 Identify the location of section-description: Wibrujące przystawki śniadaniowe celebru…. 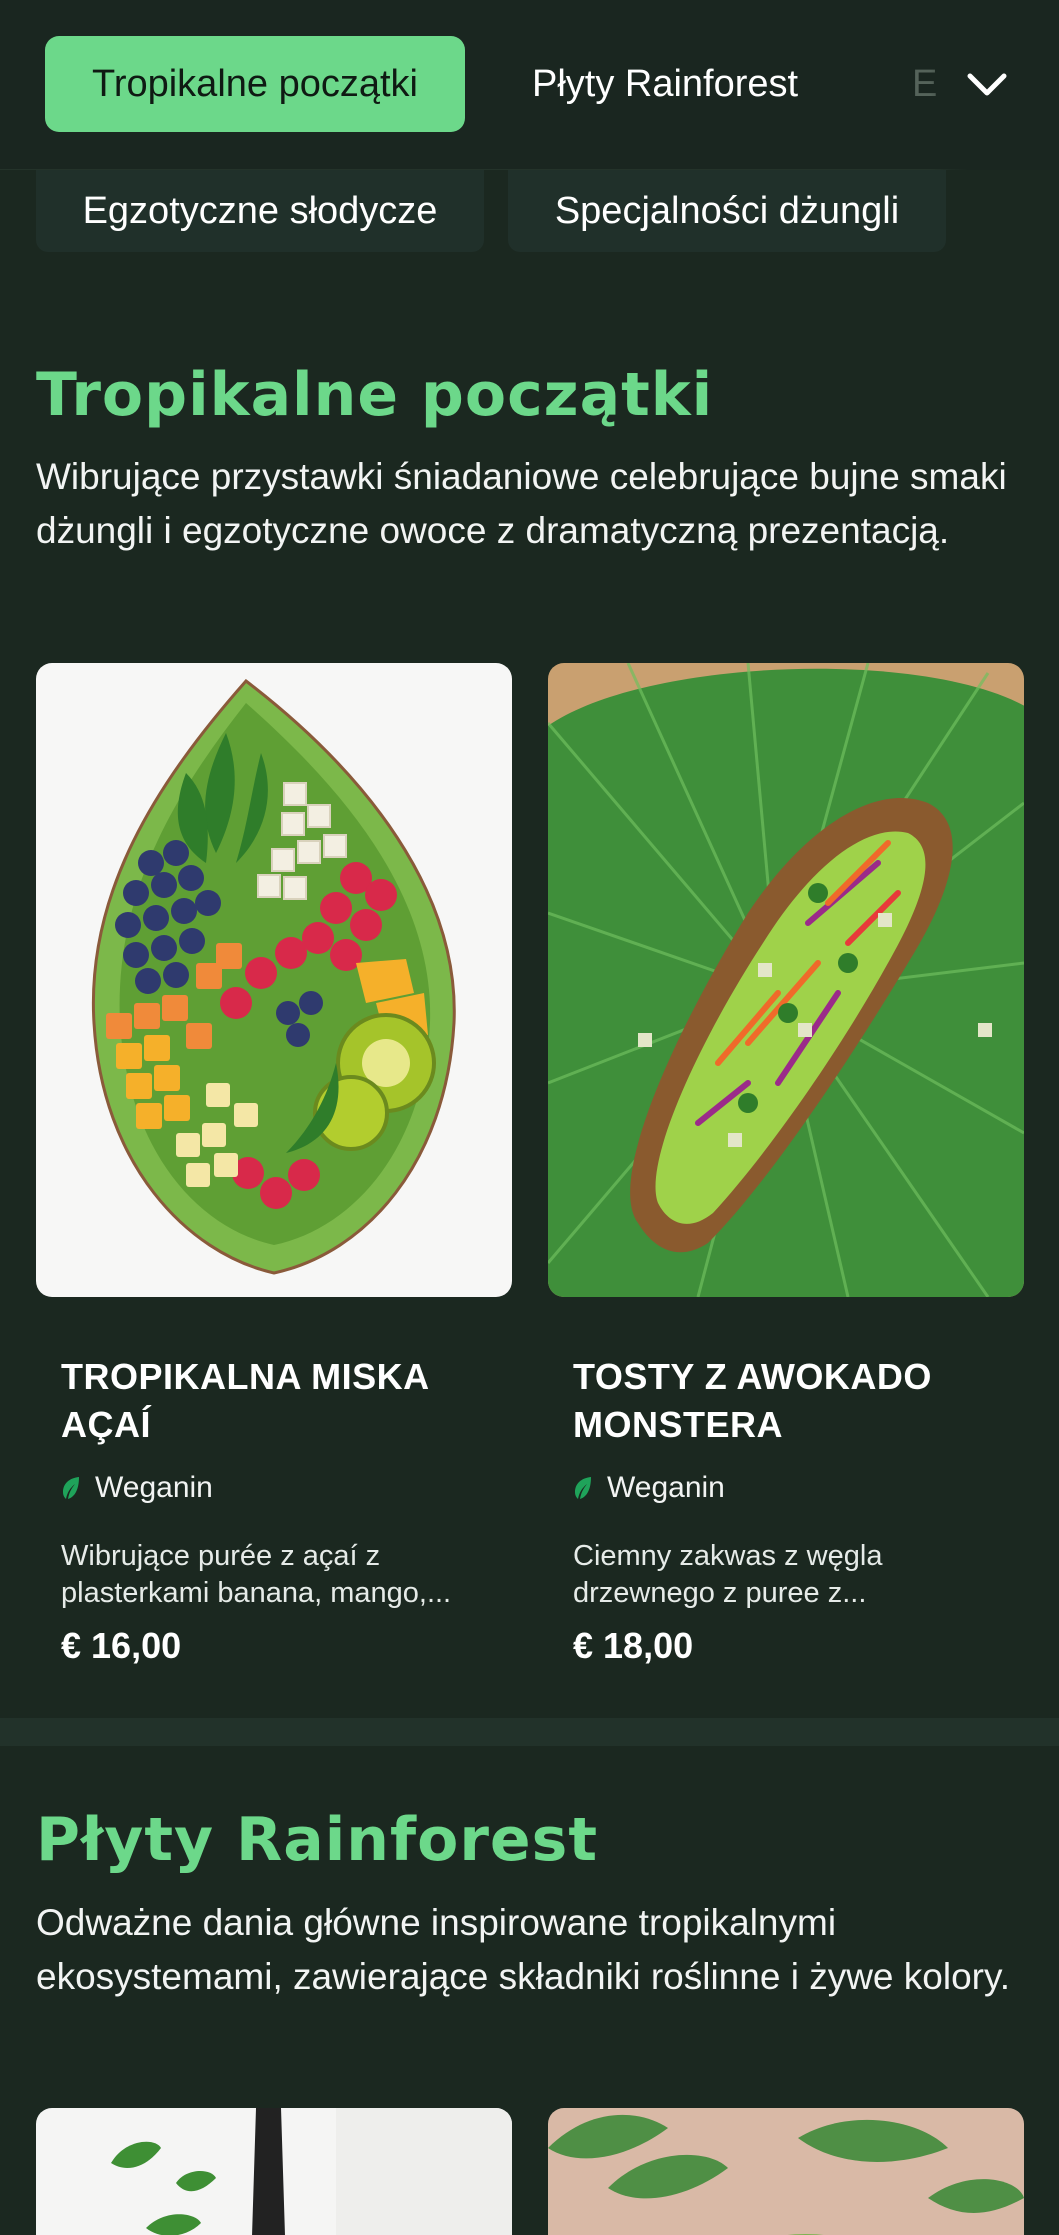
(521, 503).